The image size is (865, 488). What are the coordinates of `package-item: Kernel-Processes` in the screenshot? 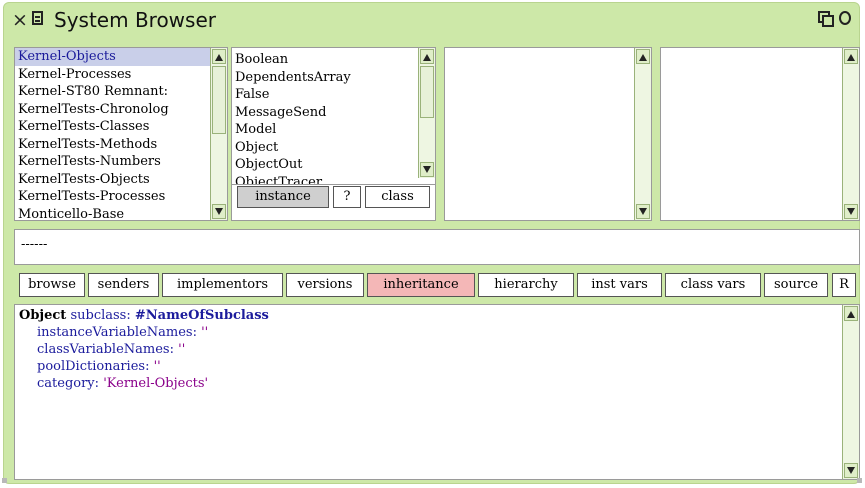 It's located at (121, 75).